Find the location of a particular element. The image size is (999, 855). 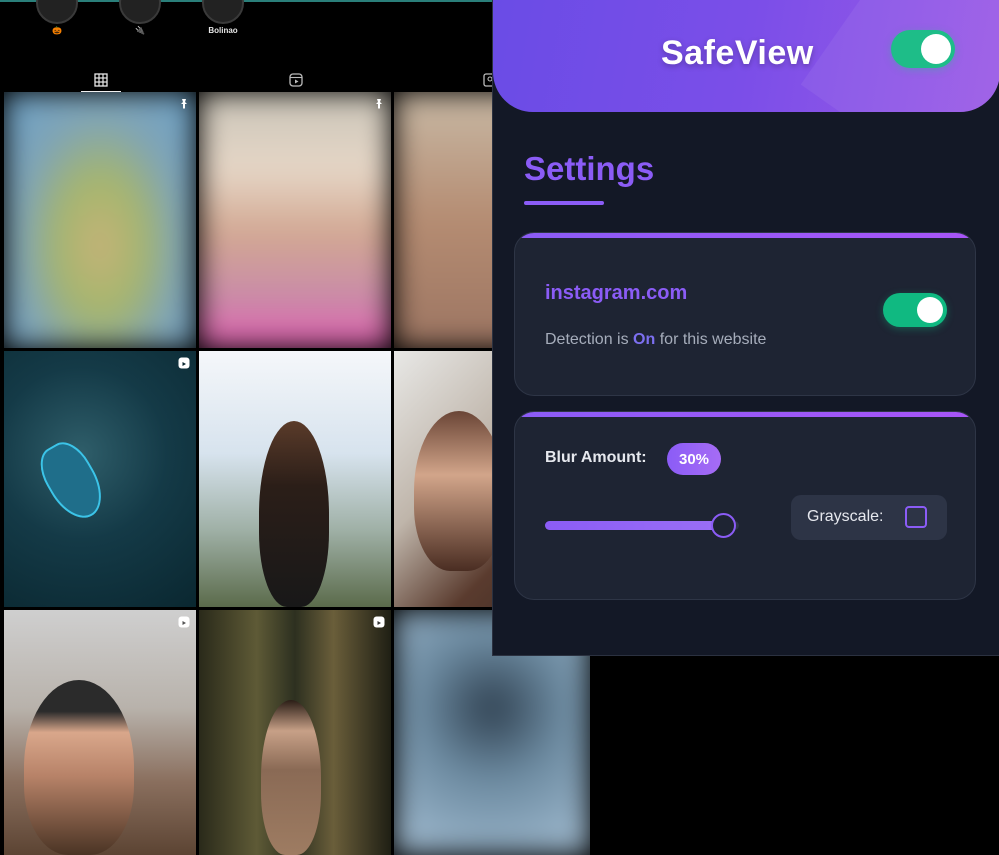

highlight-item: 🔌 is located at coordinates (140, 17).